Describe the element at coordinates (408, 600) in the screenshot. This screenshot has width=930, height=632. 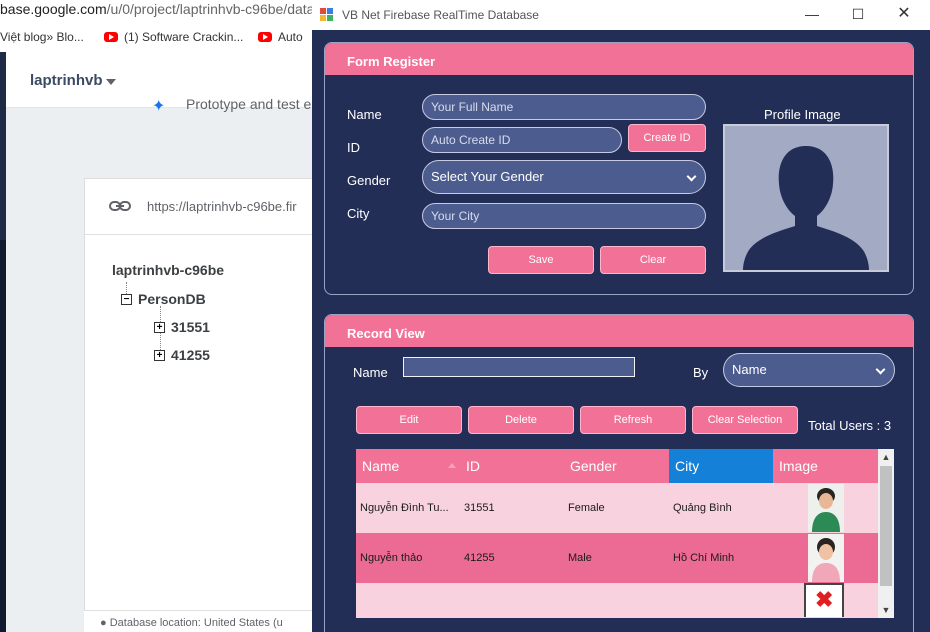
I see `cell-name` at that location.